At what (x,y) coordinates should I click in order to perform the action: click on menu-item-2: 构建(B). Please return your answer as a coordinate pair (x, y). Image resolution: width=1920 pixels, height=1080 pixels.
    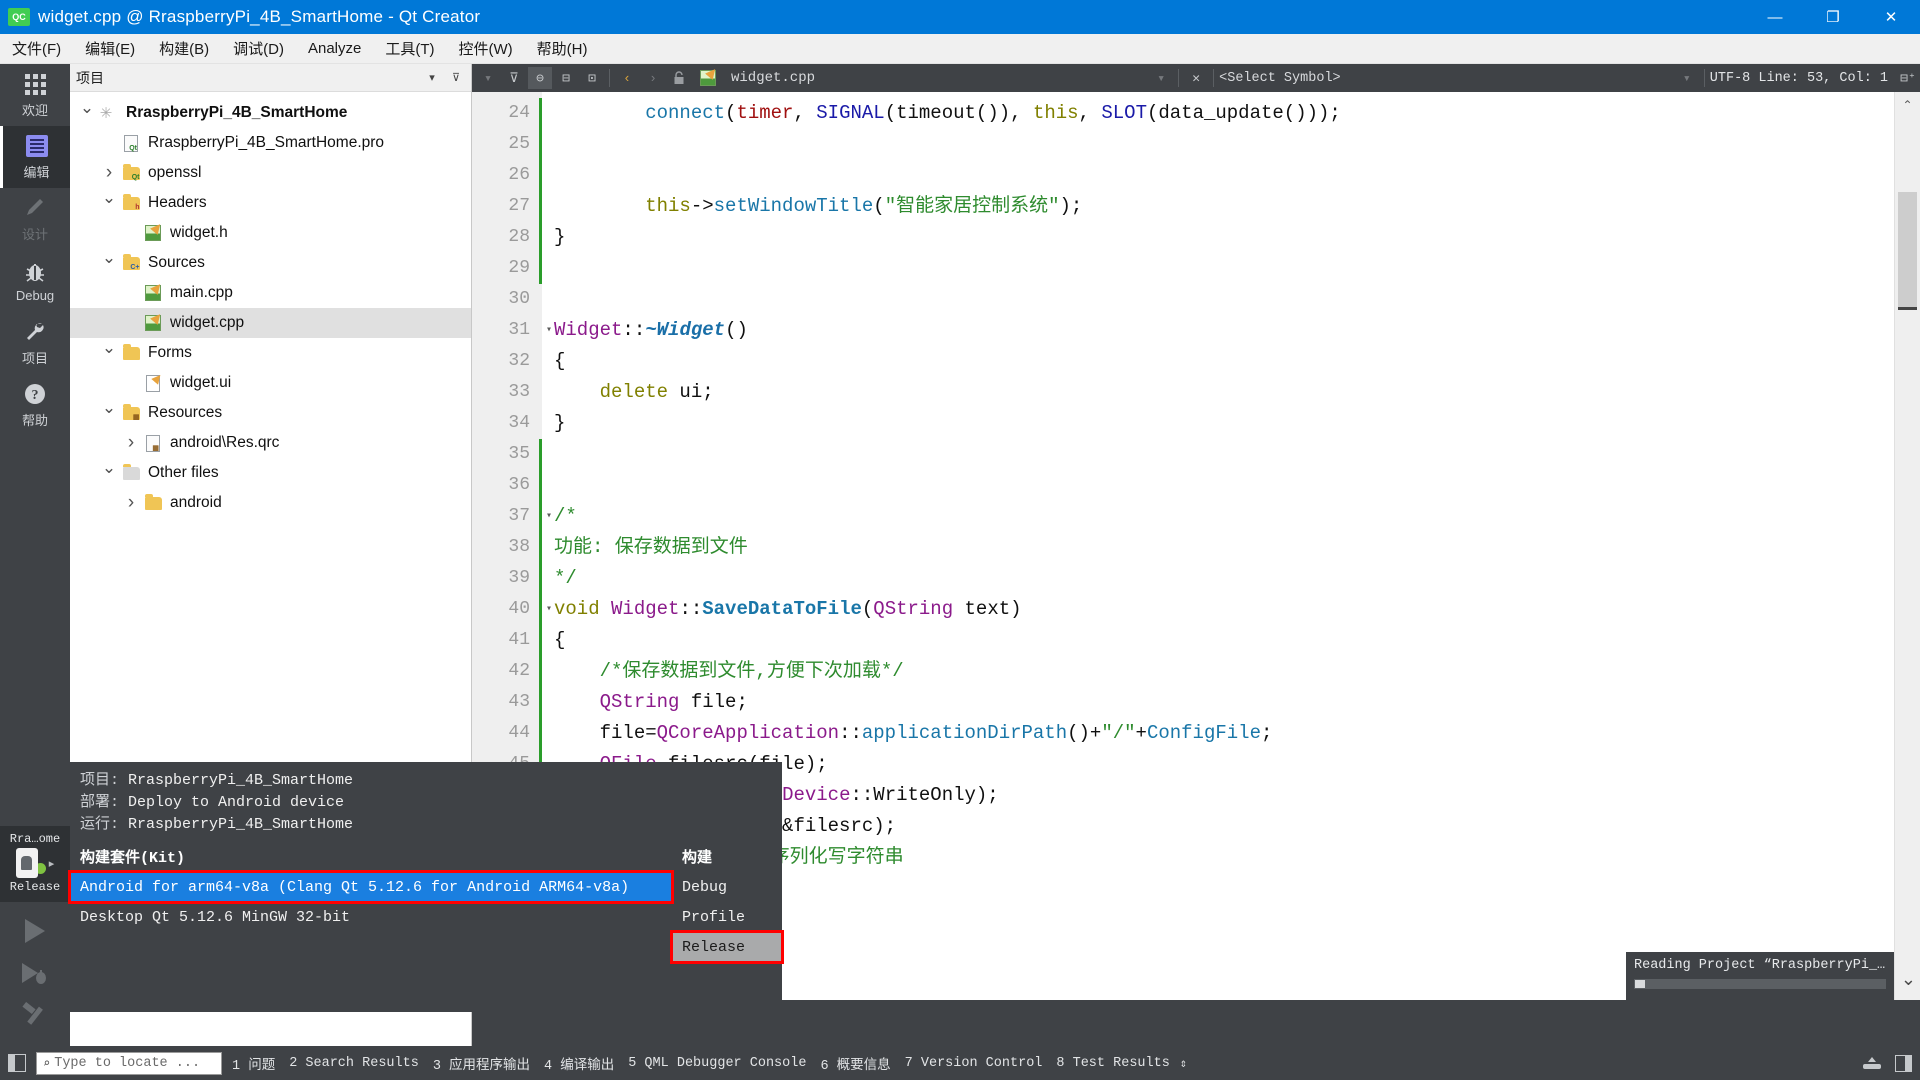
    Looking at the image, I should click on (184, 48).